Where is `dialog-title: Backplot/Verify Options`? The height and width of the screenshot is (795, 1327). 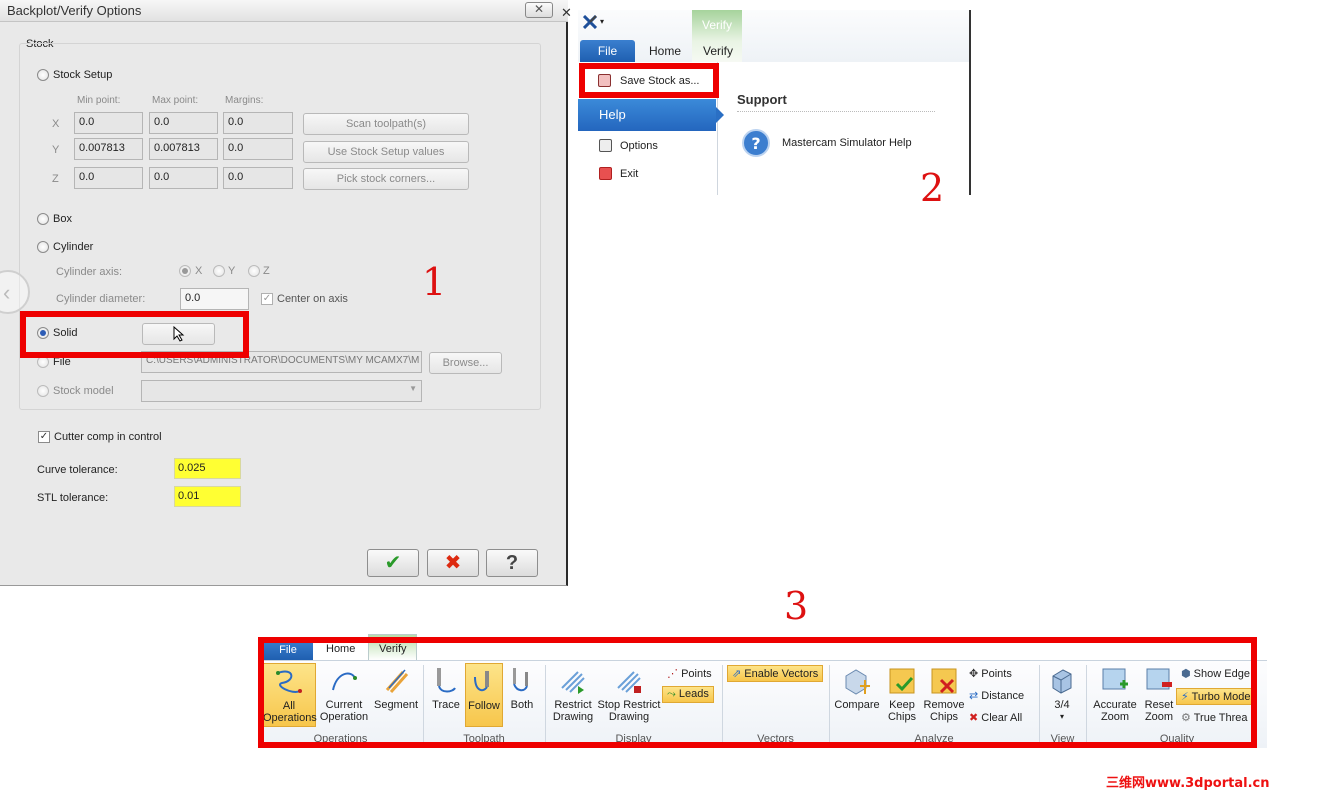 dialog-title: Backplot/Verify Options is located at coordinates (74, 10).